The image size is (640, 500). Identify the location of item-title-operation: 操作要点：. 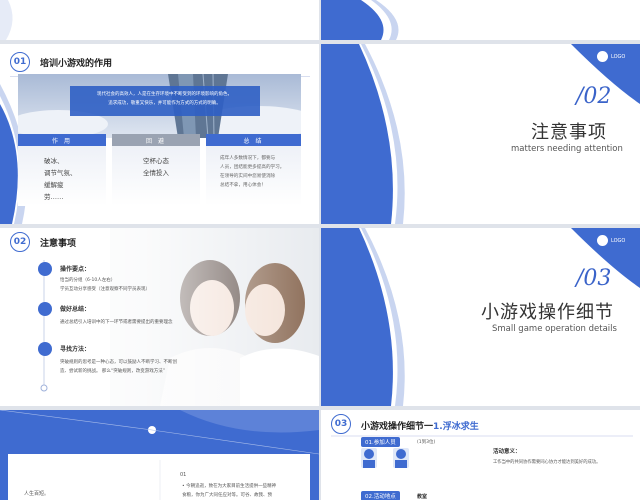
(75, 269).